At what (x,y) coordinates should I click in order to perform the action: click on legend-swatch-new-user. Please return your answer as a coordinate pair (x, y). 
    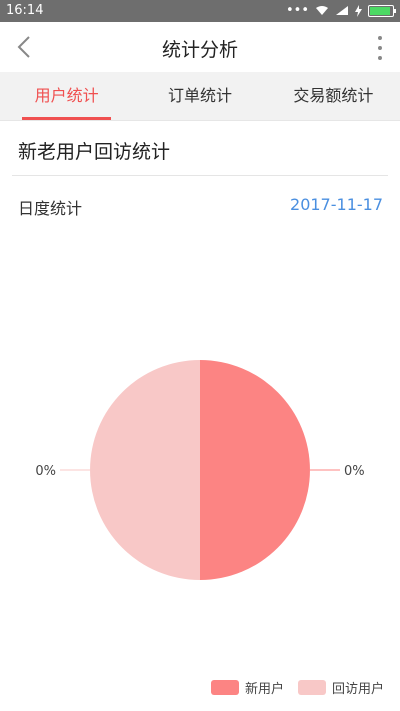
    Looking at the image, I should click on (224, 687).